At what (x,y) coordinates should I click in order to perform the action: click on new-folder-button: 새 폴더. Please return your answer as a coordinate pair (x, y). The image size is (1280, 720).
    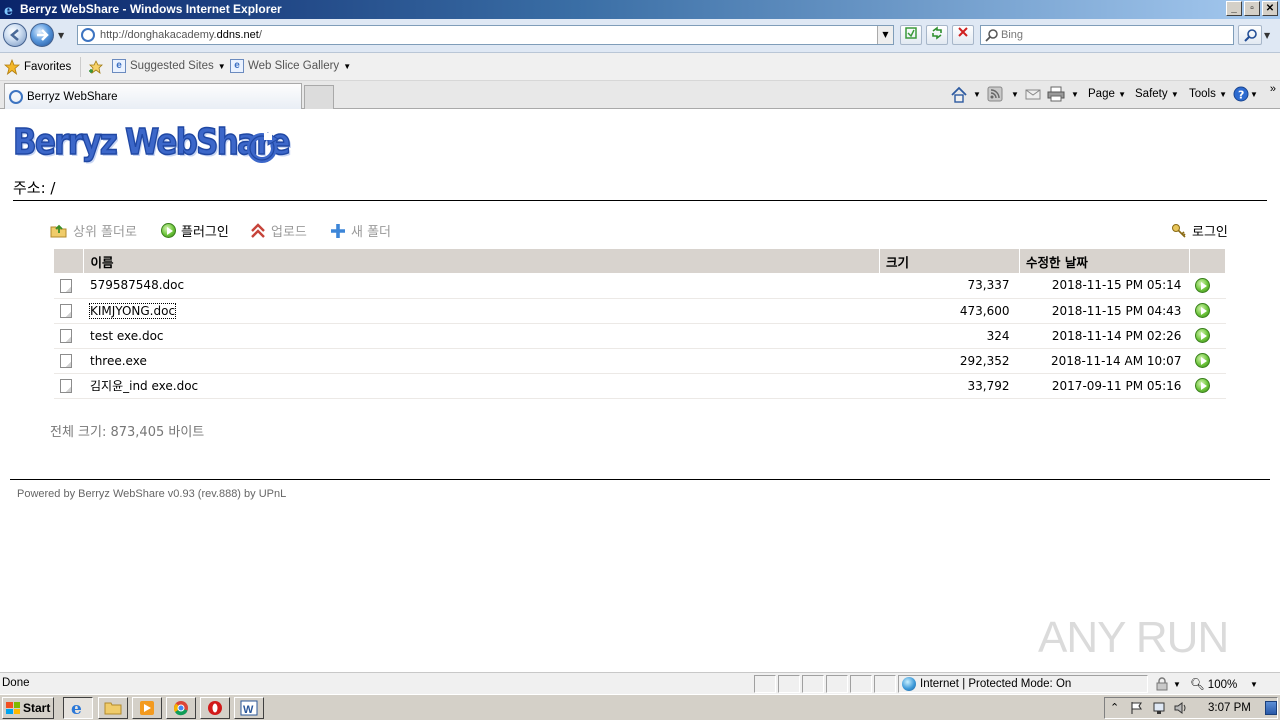
    Looking at the image, I should click on (360, 230).